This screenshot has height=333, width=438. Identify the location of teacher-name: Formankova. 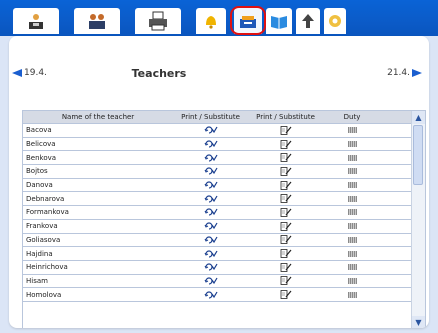
(98, 212).